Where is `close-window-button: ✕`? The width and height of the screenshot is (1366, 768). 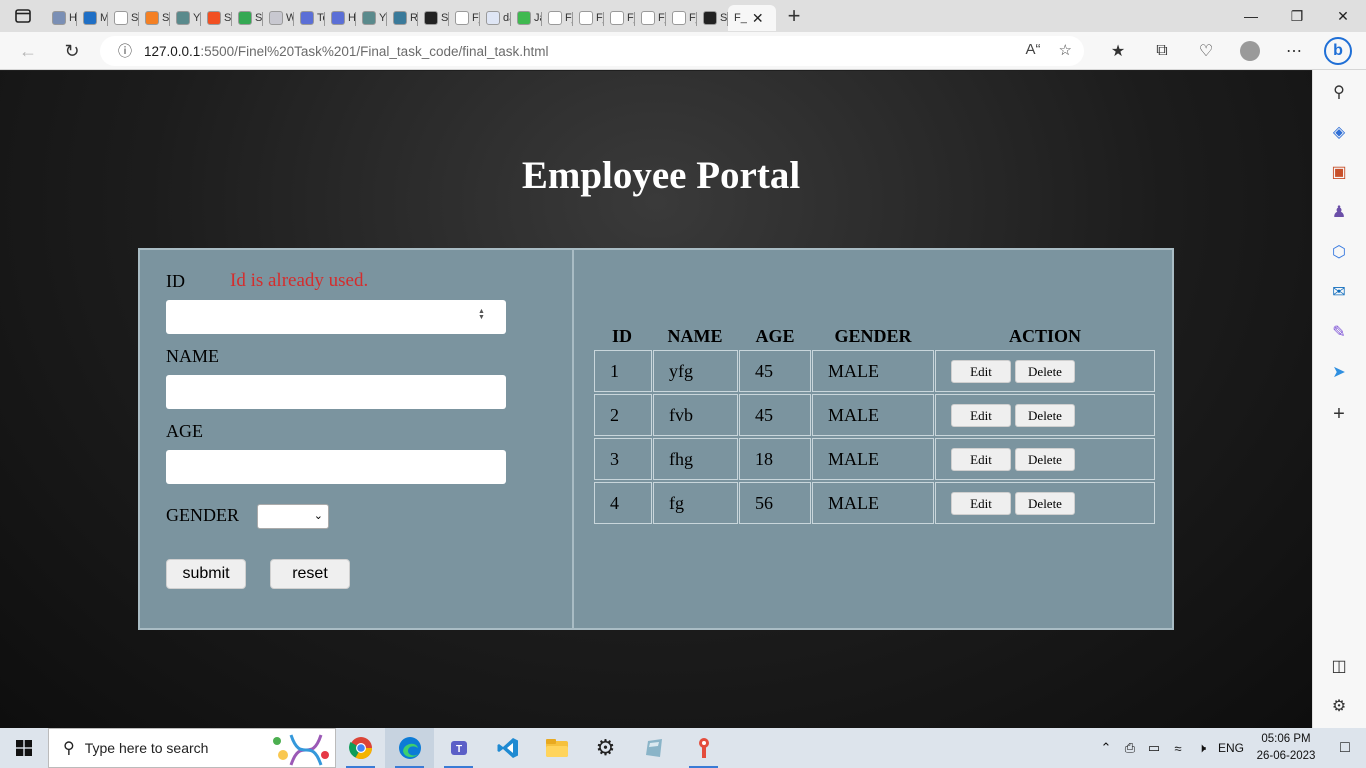
close-window-button: ✕ is located at coordinates (1343, 16).